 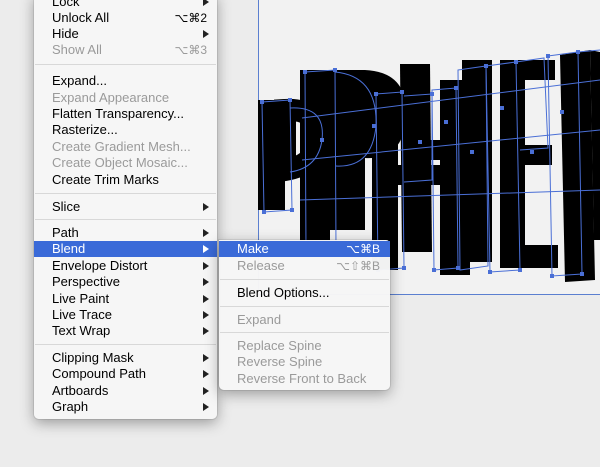 I want to click on menu-item-create-trim-marks: Create Trim Marks, so click(x=125, y=180).